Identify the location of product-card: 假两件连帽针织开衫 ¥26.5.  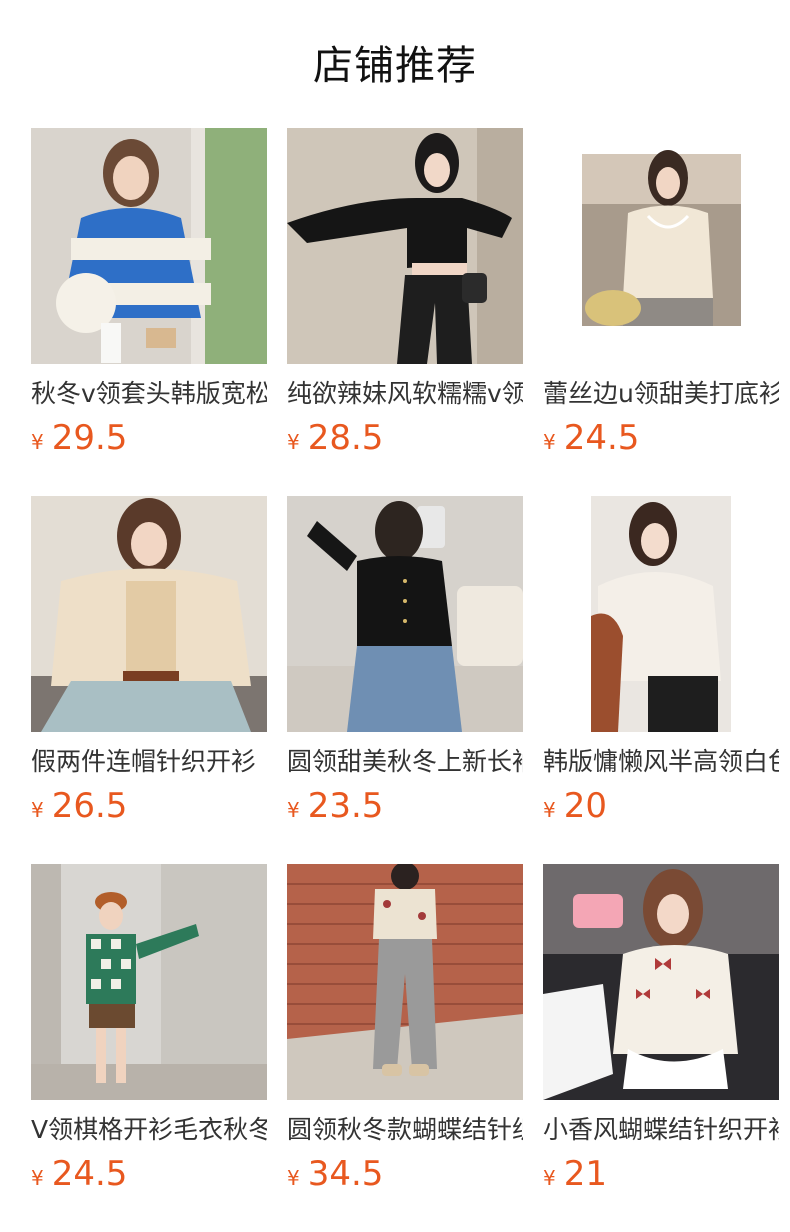
(154, 663).